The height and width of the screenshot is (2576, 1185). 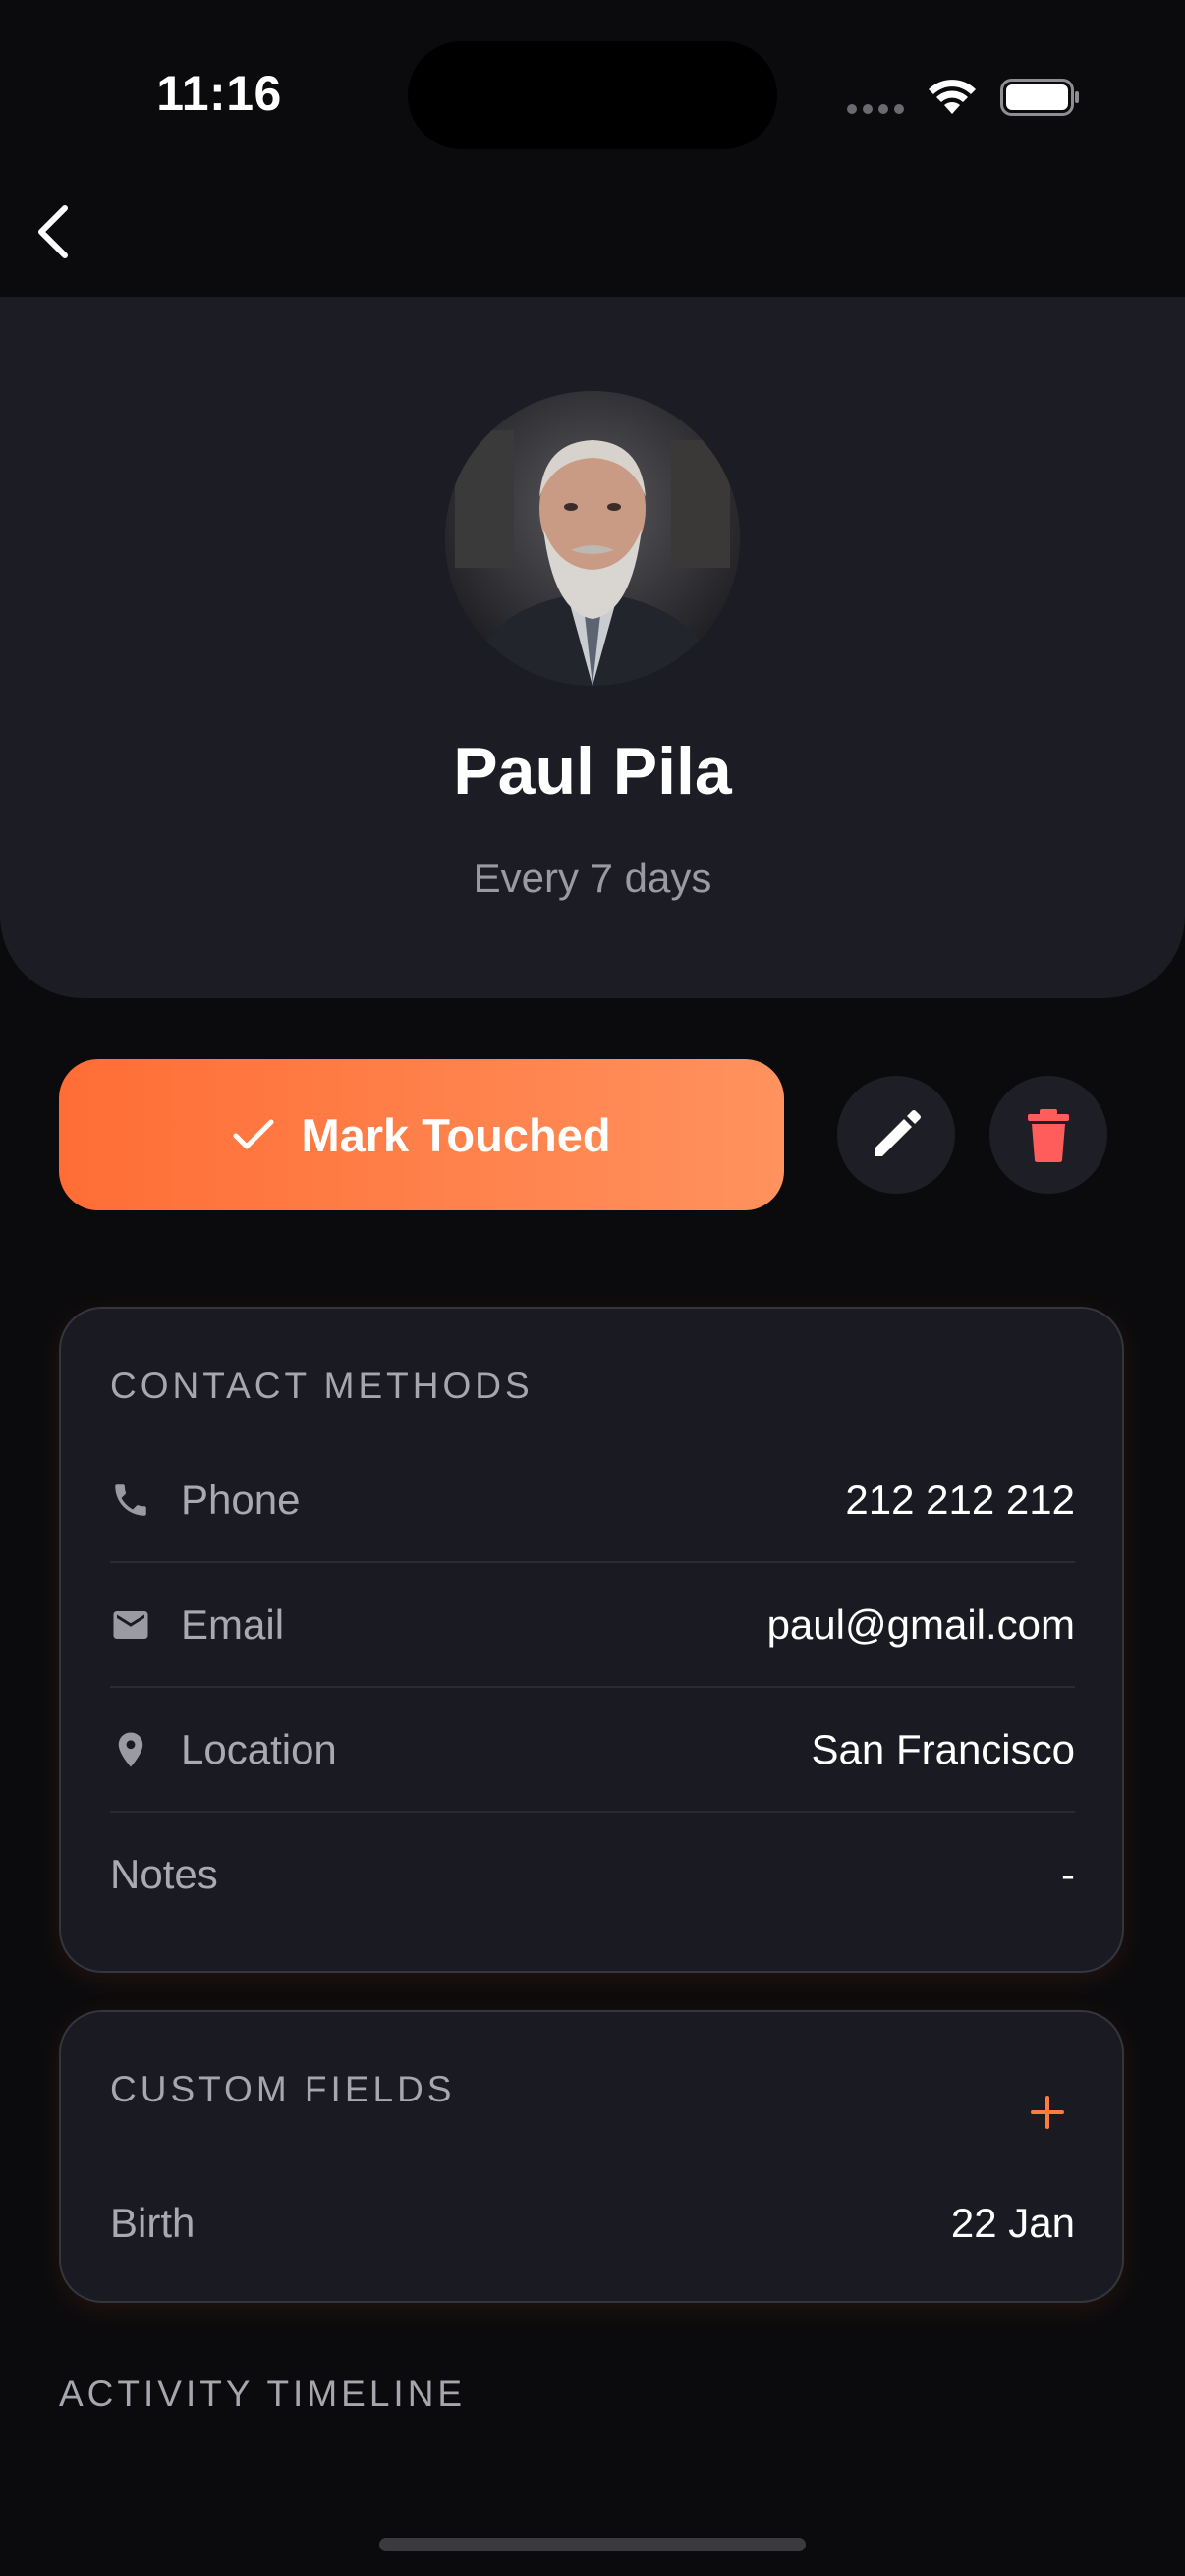 I want to click on contact-row-label: Phone, so click(x=241, y=1500).